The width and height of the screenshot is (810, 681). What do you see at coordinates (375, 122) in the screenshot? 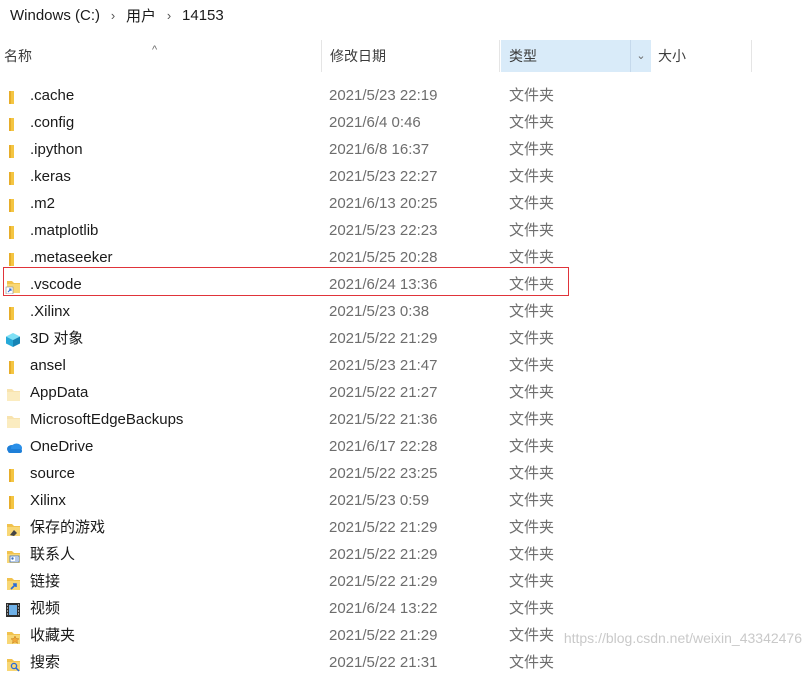
I see `modified-date: 2021/6/4 0:46` at bounding box center [375, 122].